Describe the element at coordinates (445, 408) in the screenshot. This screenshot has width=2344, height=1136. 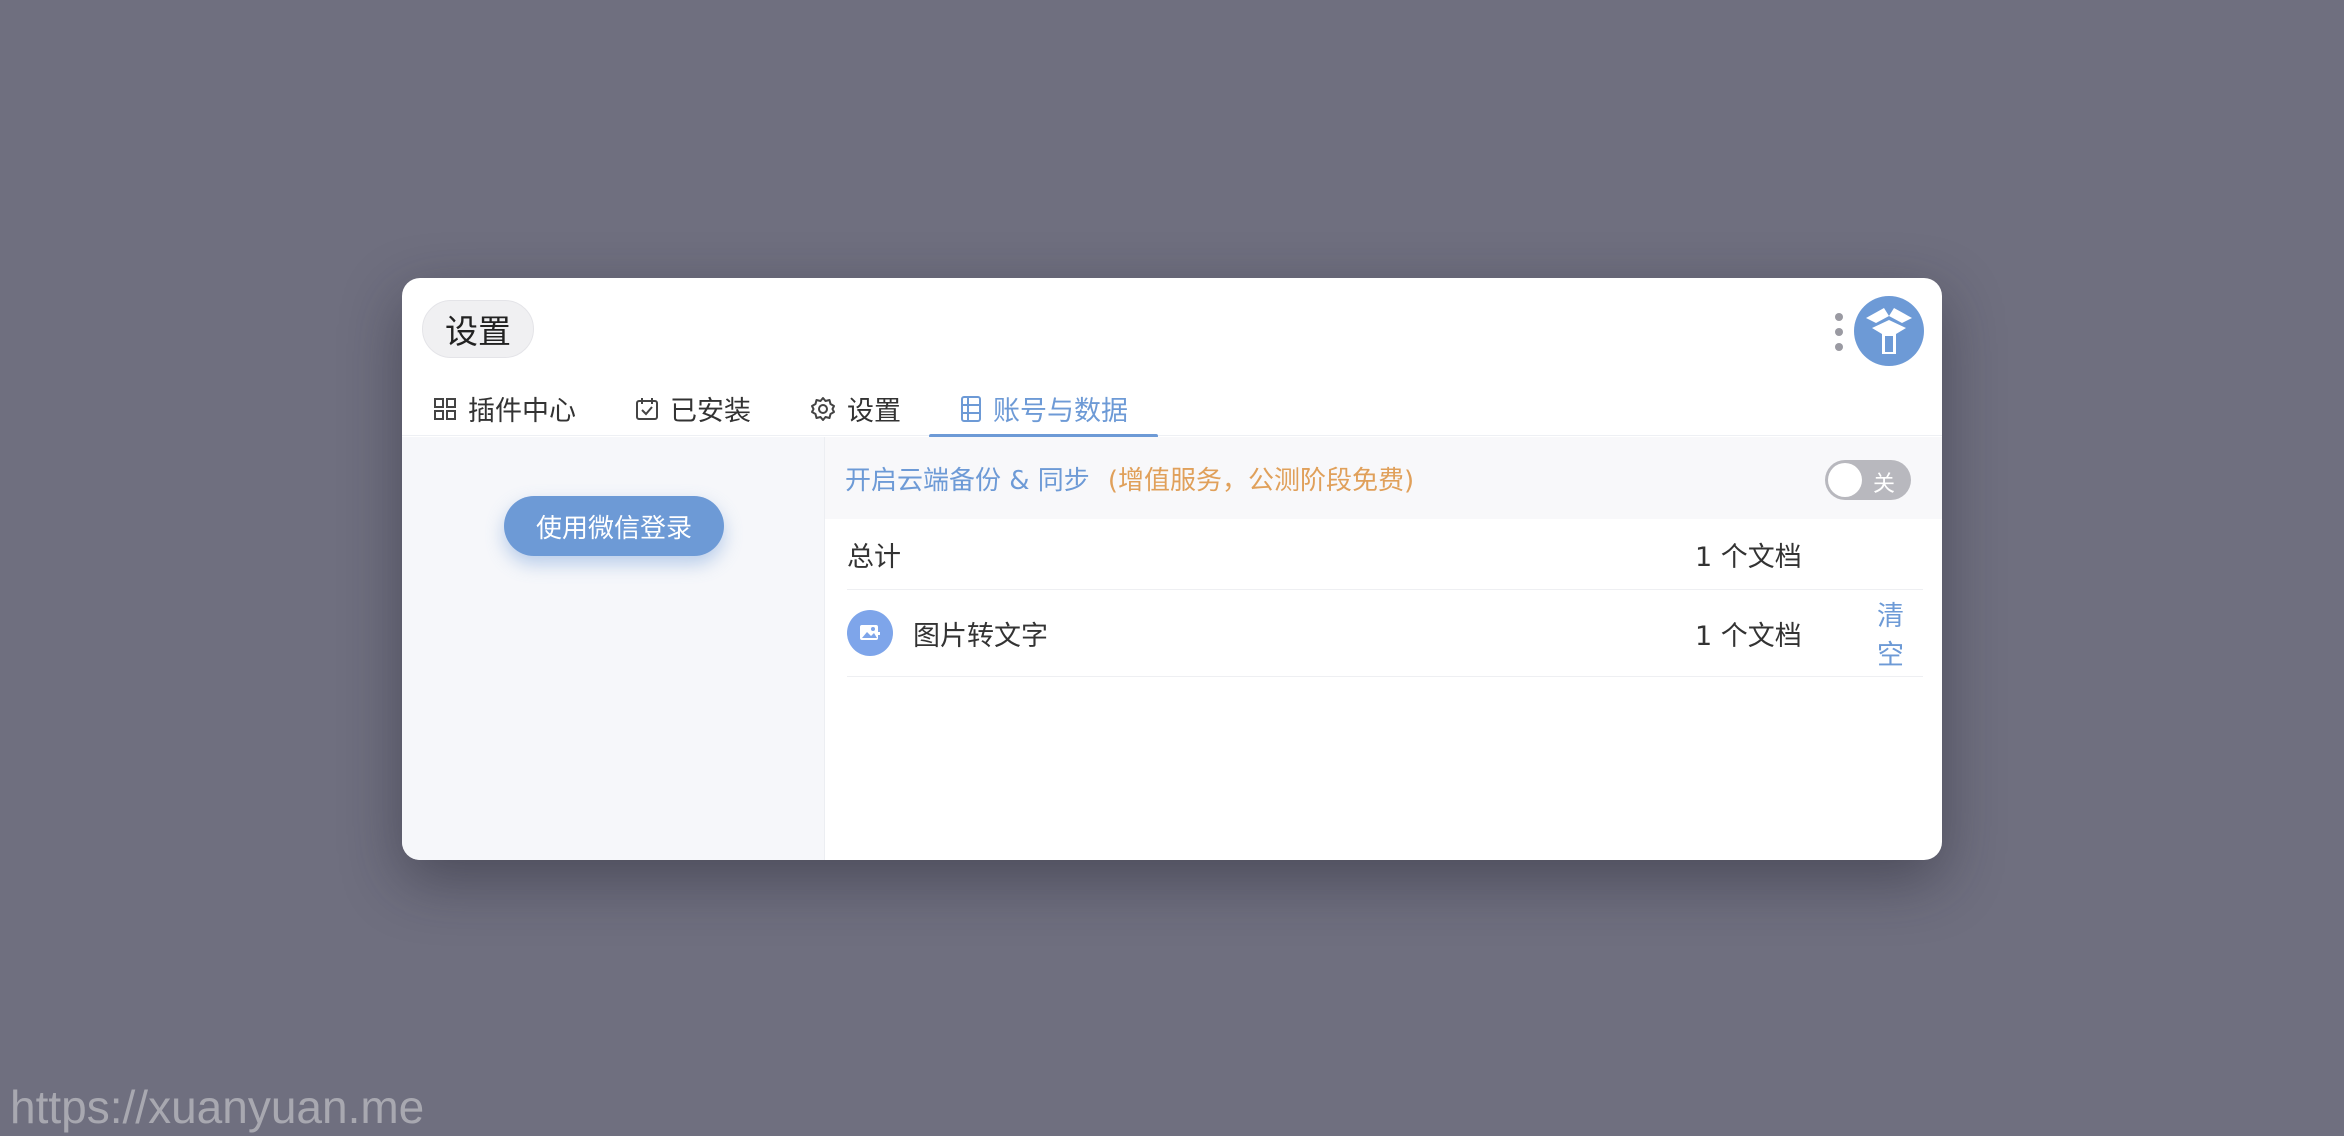
I see `grid-icon` at that location.